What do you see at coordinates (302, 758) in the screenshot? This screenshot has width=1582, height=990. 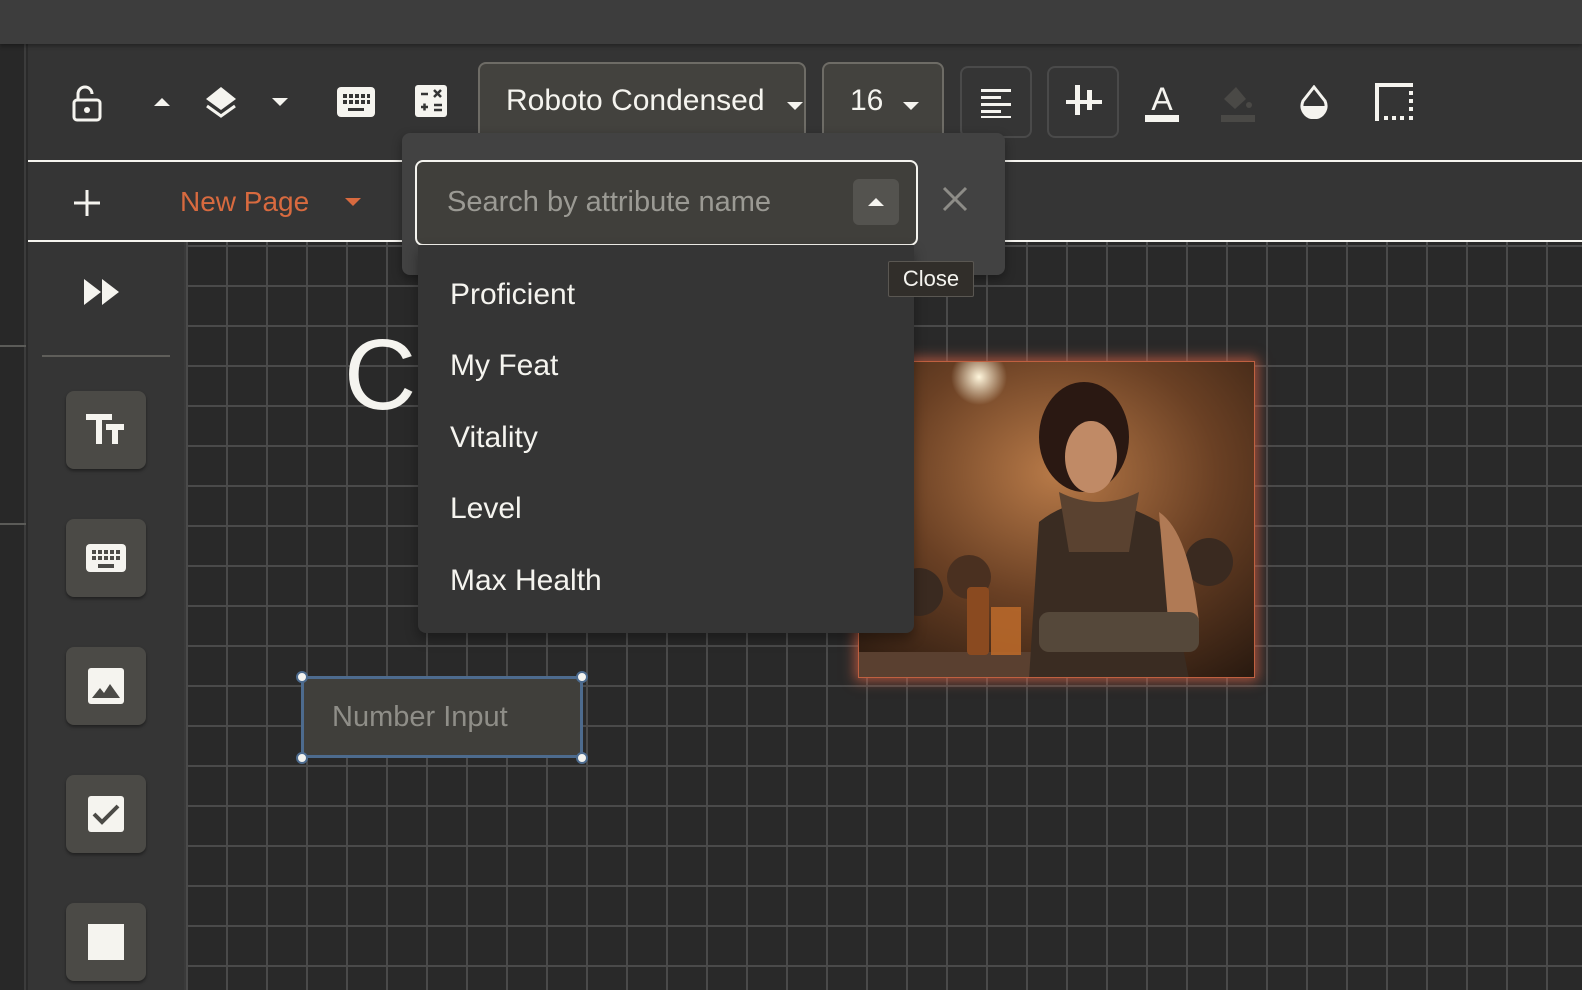 I see `resize-handle-bottom-left` at bounding box center [302, 758].